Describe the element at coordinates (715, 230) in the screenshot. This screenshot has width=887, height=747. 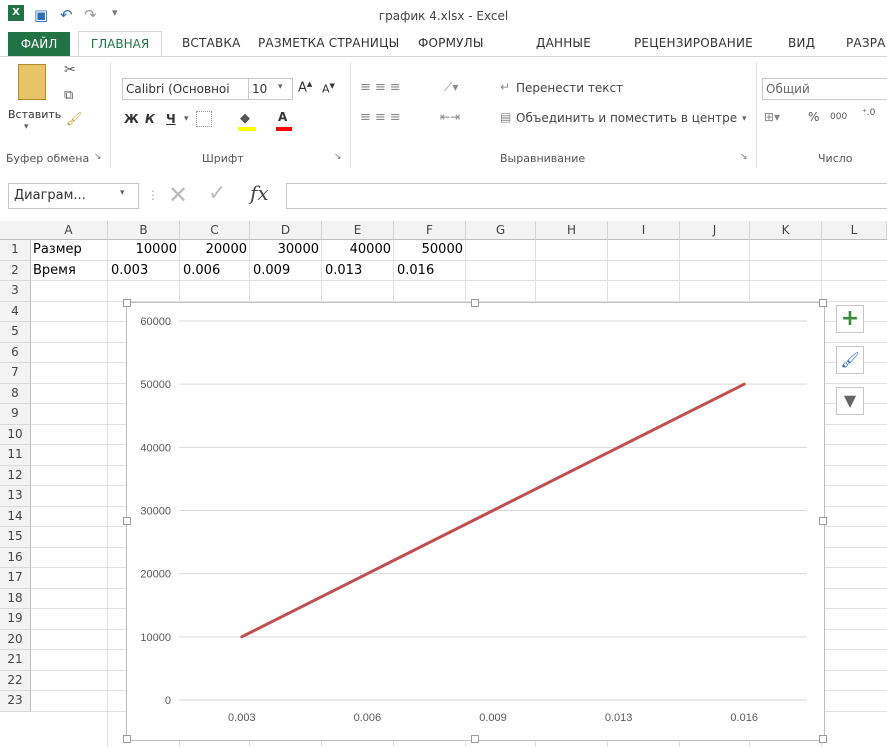
I see `column-header-j: J` at that location.